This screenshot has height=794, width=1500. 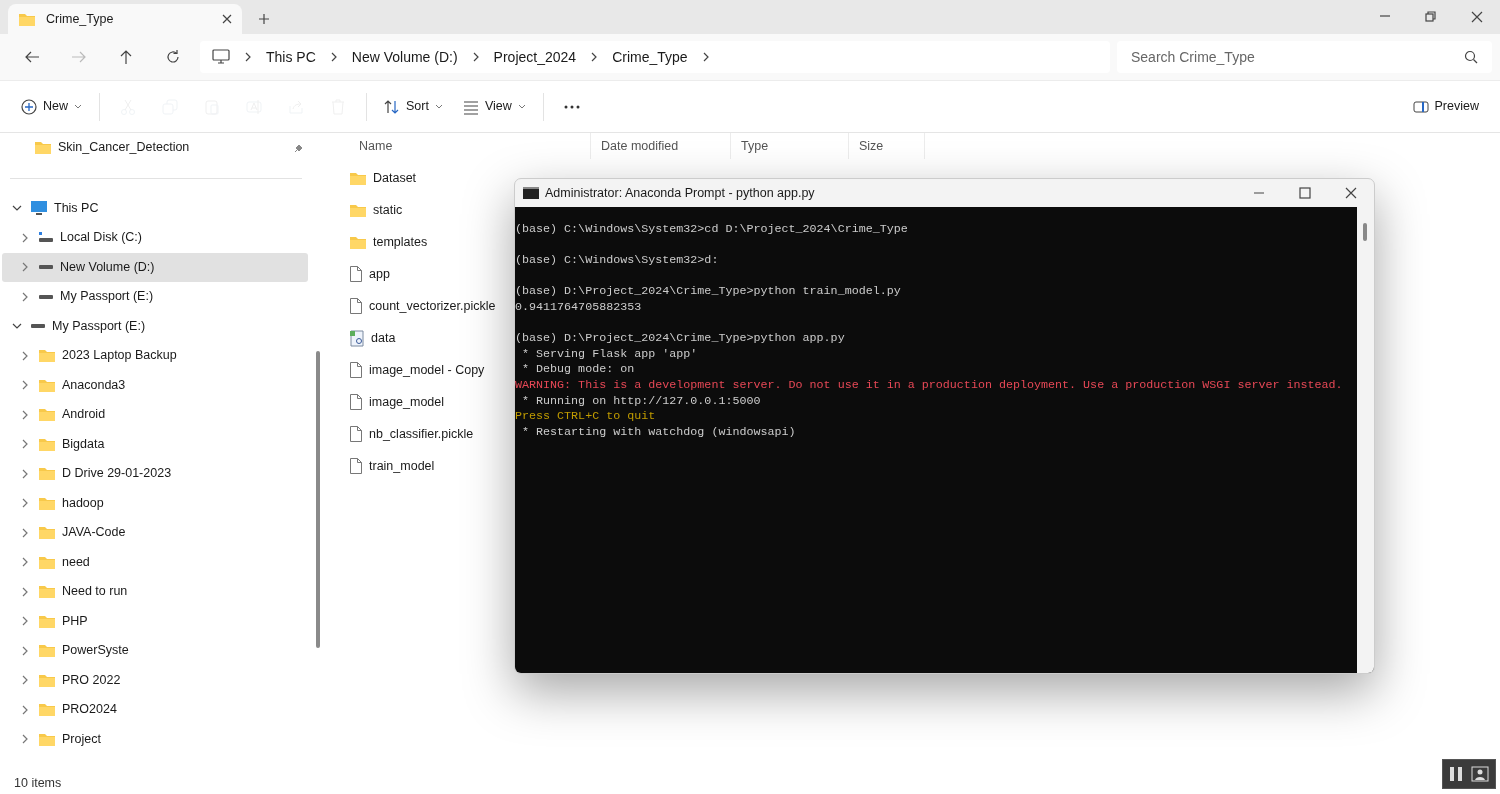 What do you see at coordinates (470, 146) in the screenshot?
I see `column-header: Name` at bounding box center [470, 146].